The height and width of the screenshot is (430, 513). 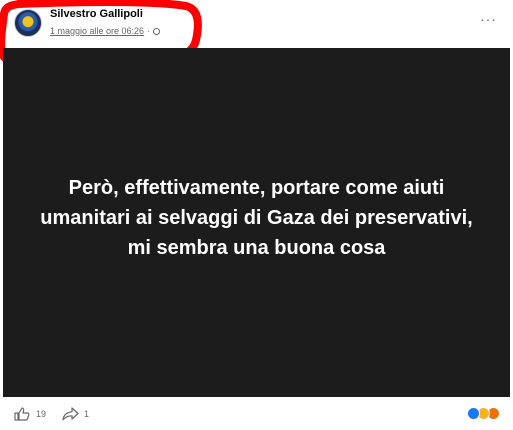 I want to click on post-meta: 1 maggio alle ore 06:26 ·, so click(x=105, y=31).